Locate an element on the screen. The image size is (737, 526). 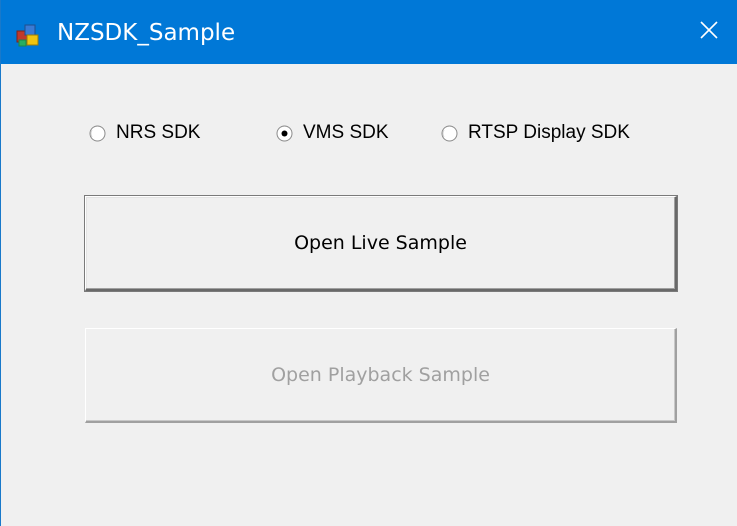
radio-rtsp-display-sdk: RTSP Display SDK is located at coordinates (535, 133).